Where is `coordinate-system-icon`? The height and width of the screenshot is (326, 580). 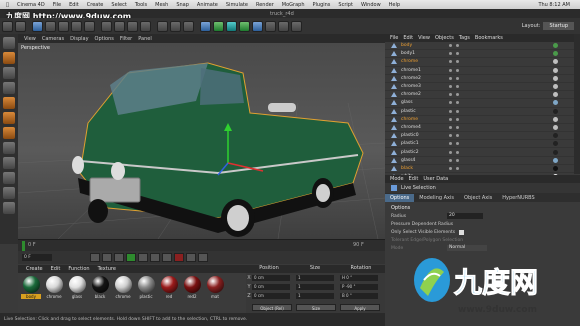 coordinate-system-icon is located at coordinates (145, 26).